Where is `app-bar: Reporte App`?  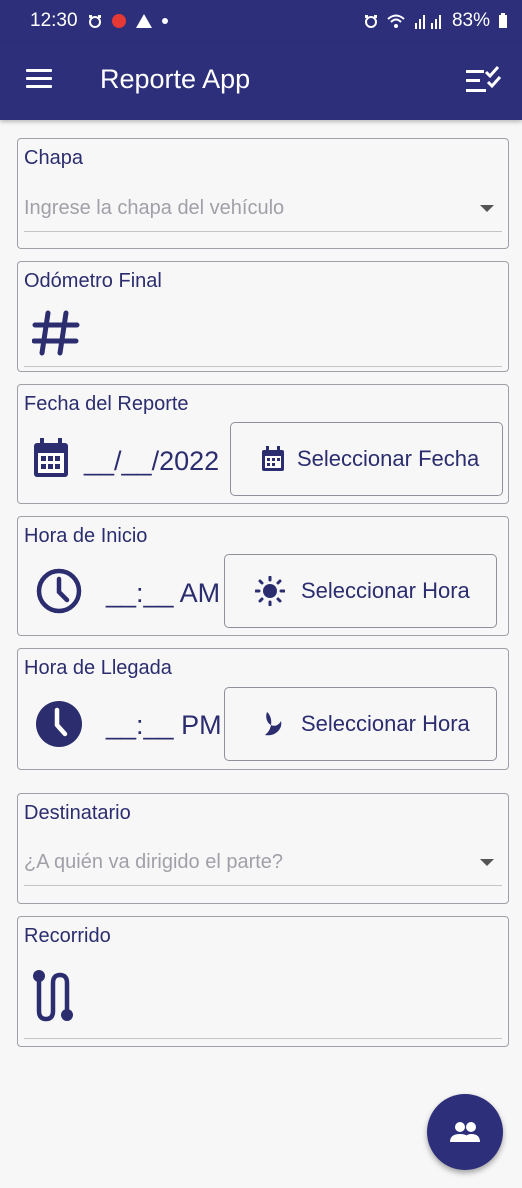 app-bar: Reporte App is located at coordinates (261, 81).